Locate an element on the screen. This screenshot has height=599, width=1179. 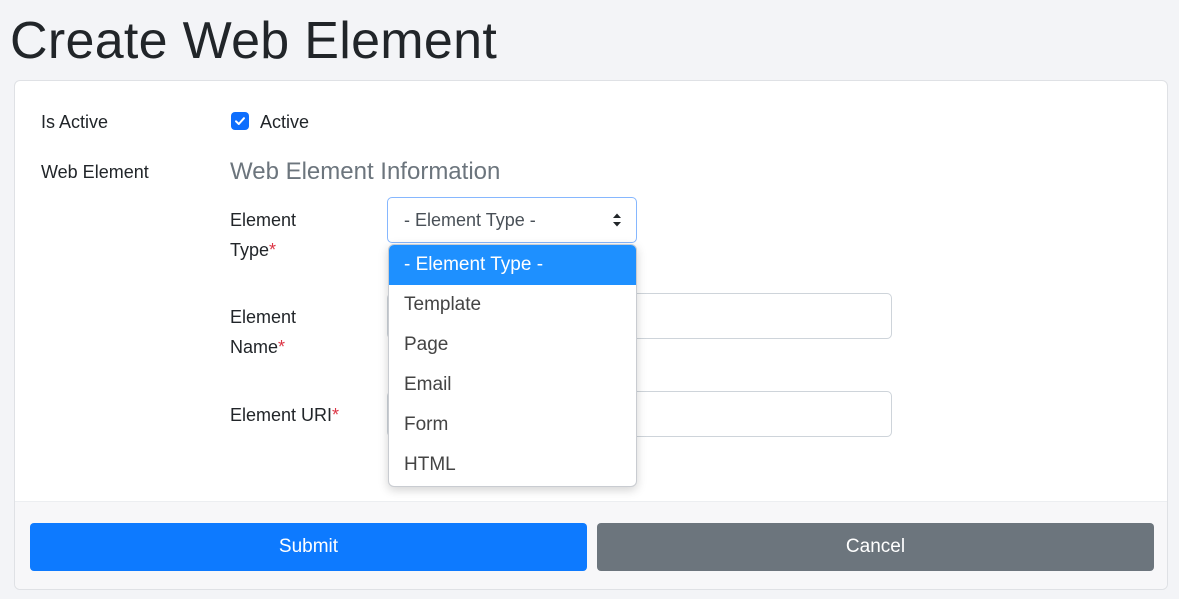
element-type-label-line1: Element is located at coordinates (263, 220).